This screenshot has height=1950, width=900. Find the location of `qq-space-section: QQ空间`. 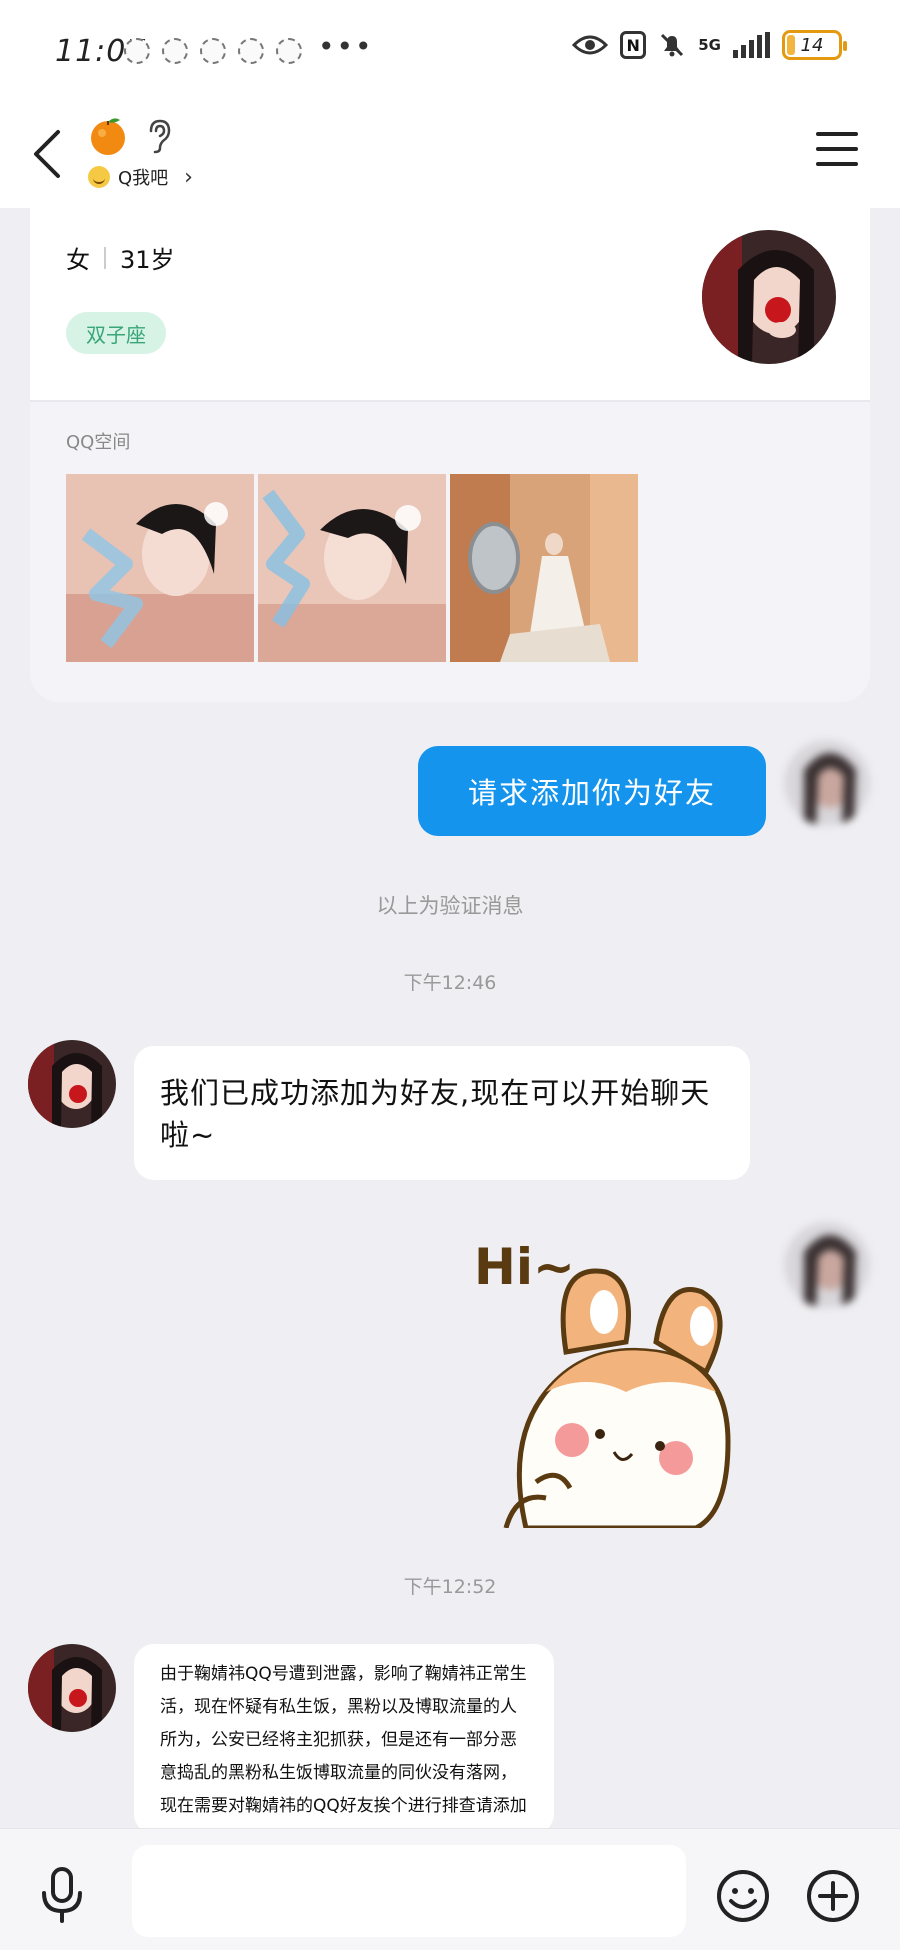

qq-space-section: QQ空间 is located at coordinates (450, 551).